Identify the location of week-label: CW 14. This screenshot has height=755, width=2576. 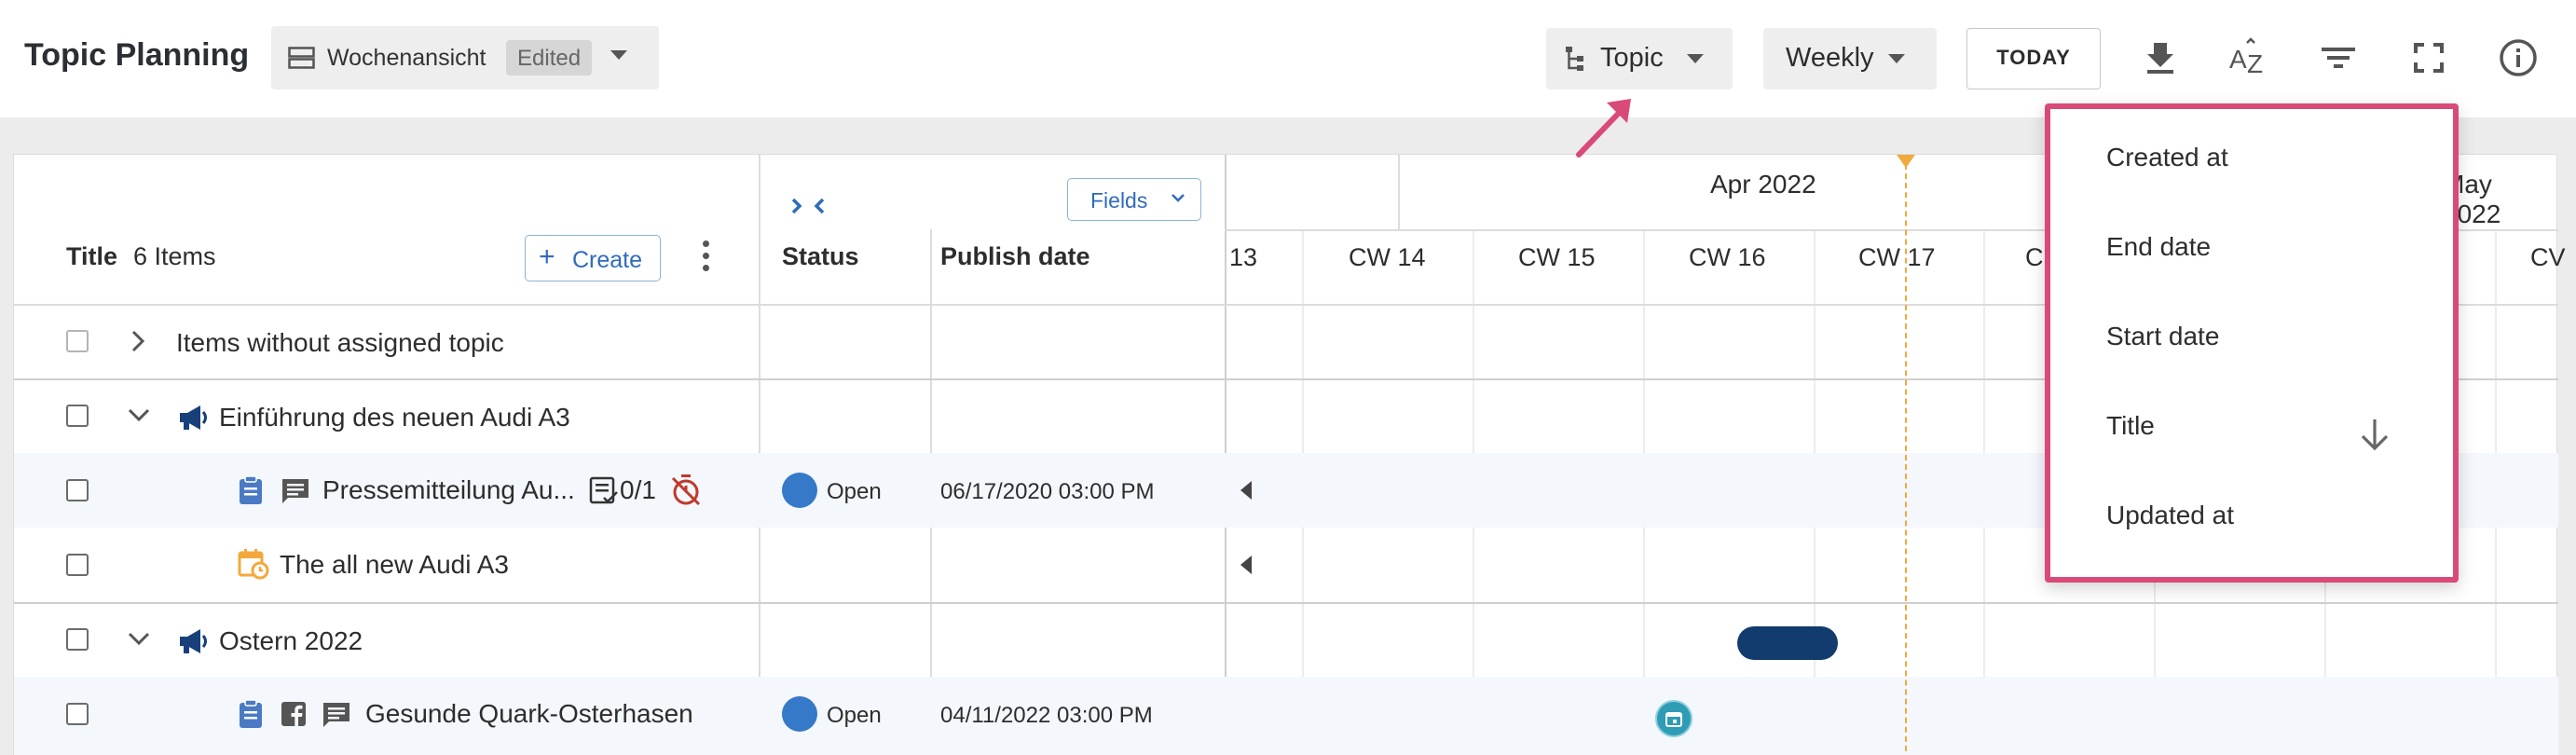
(1387, 257).